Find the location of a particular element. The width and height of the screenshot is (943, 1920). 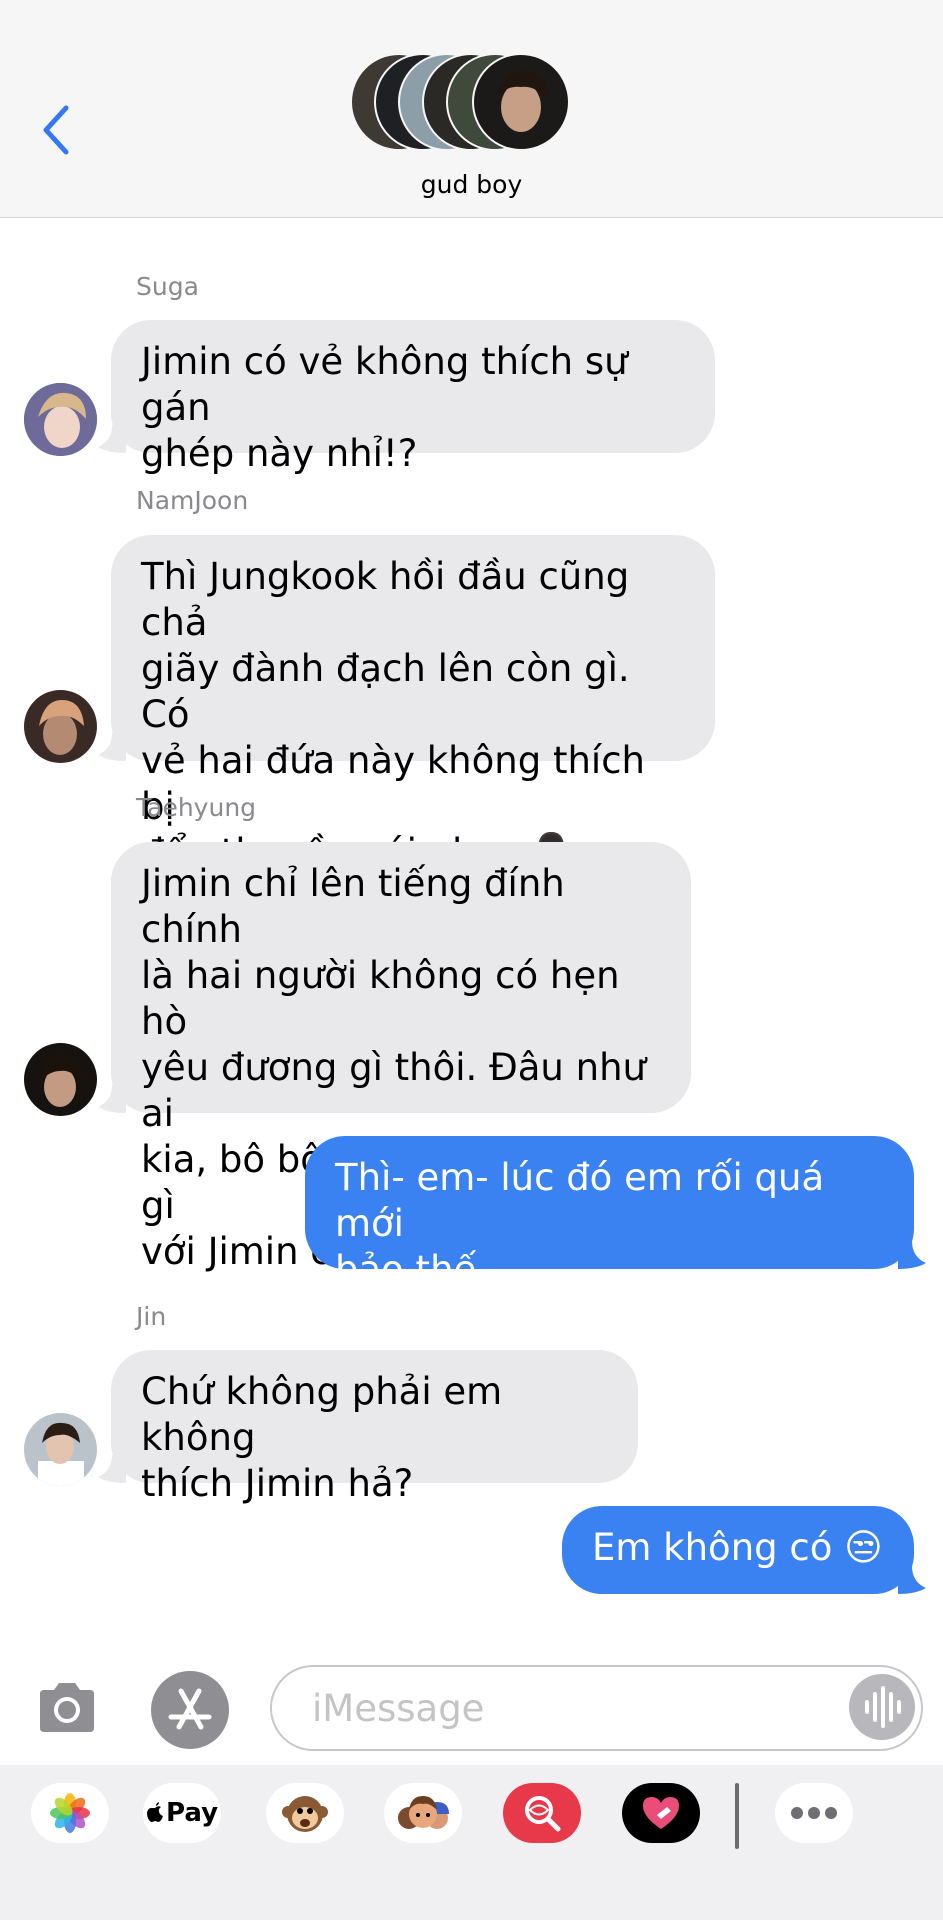

photos-app-icon is located at coordinates (70, 1813).